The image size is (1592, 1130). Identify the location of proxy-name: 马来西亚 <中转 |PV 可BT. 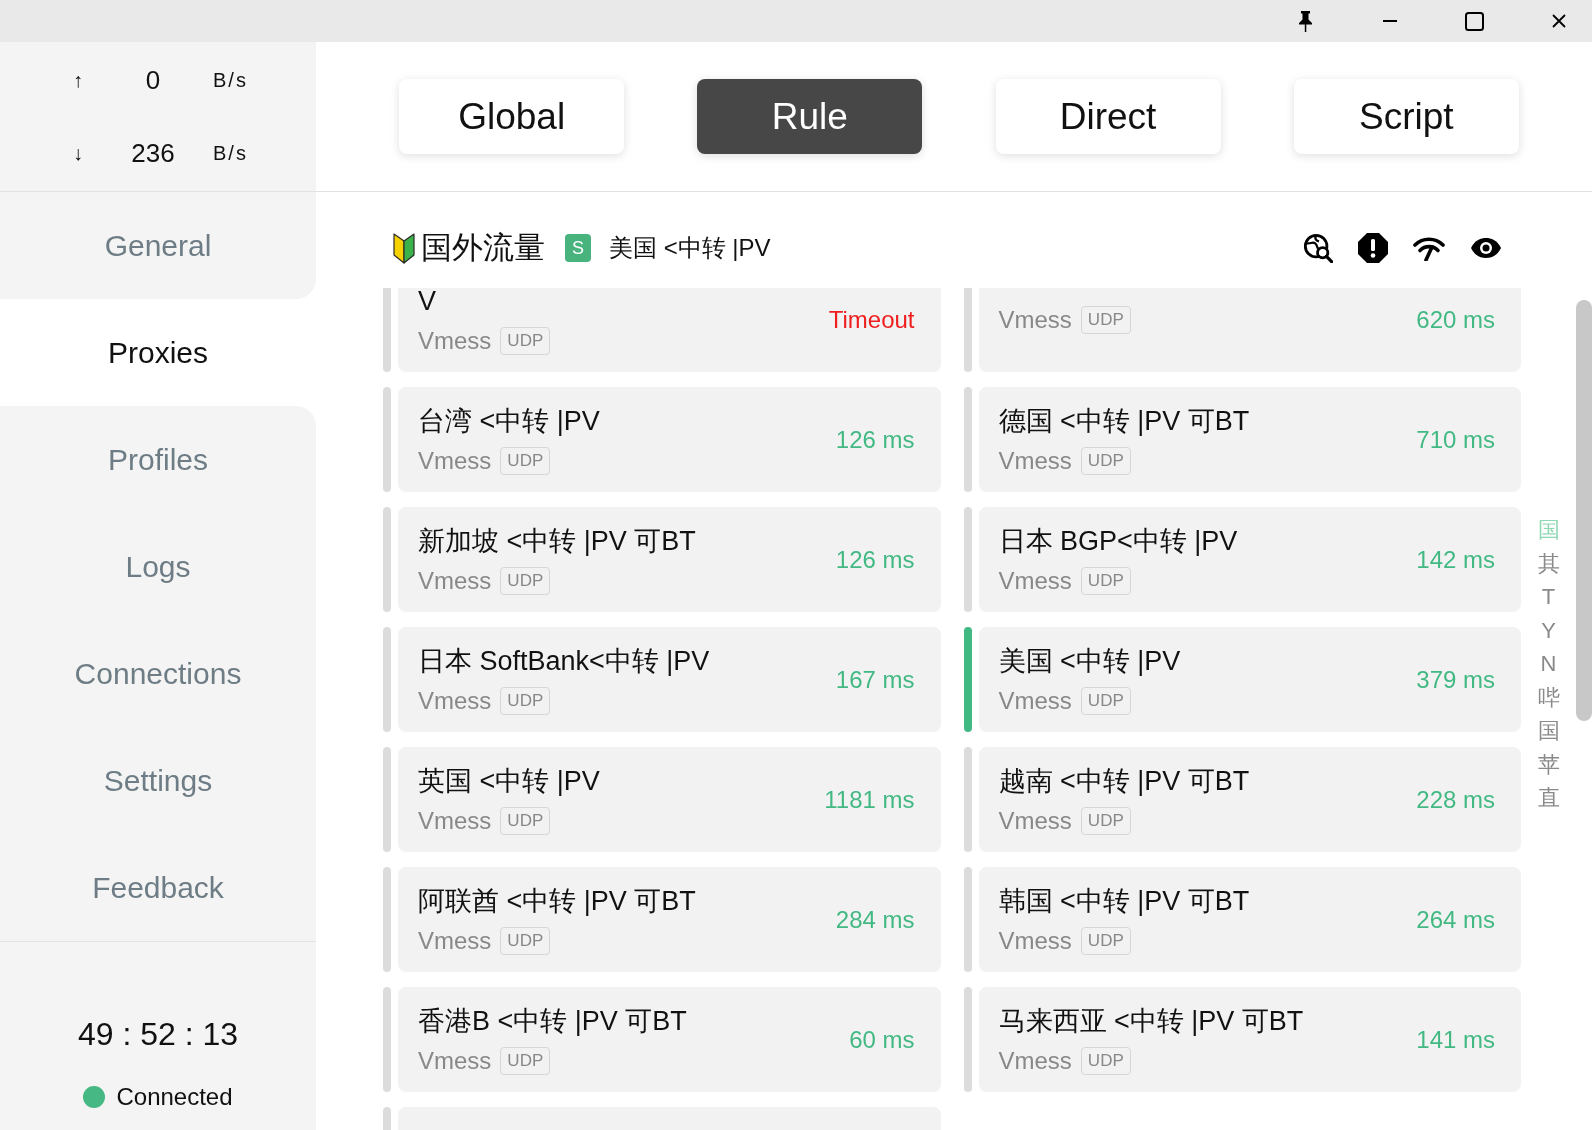
(1151, 1021).